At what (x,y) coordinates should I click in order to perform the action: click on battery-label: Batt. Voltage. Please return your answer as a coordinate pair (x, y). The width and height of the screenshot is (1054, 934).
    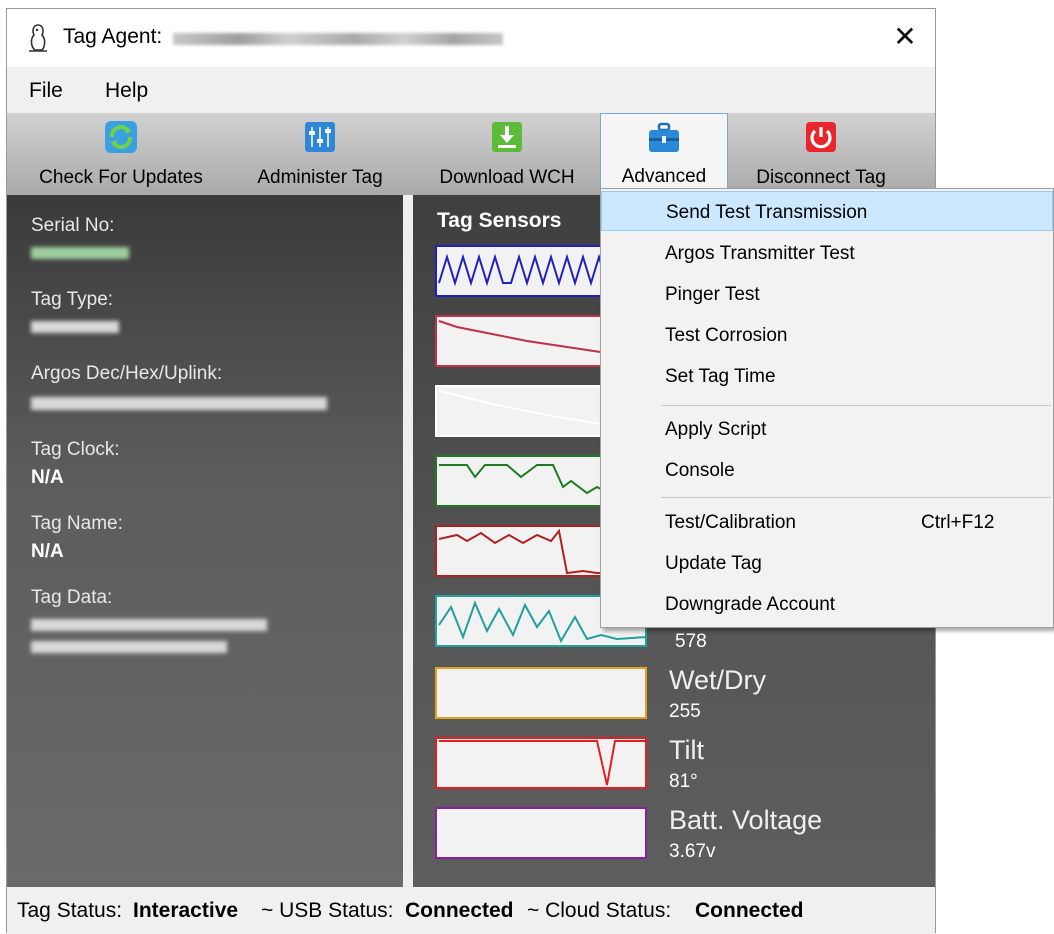
    Looking at the image, I should click on (746, 820).